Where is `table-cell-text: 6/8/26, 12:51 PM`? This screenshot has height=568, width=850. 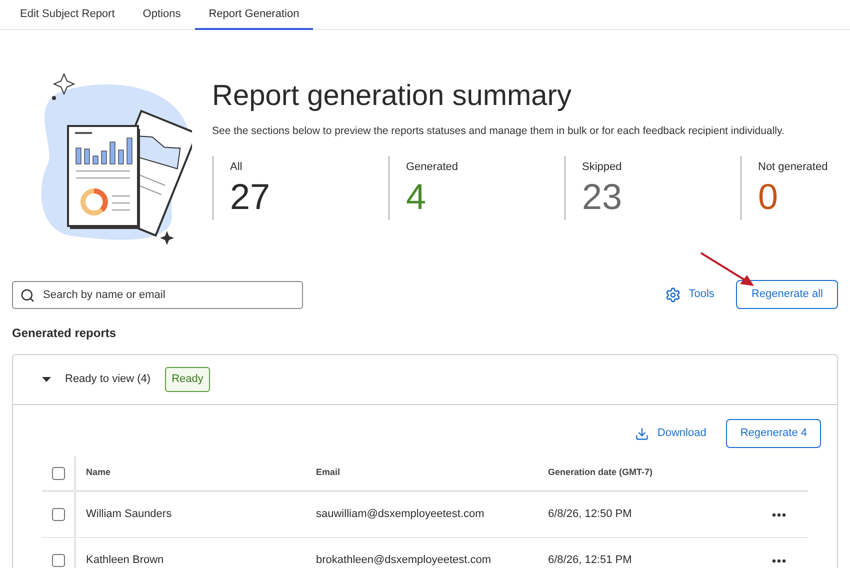 table-cell-text: 6/8/26, 12:51 PM is located at coordinates (590, 560).